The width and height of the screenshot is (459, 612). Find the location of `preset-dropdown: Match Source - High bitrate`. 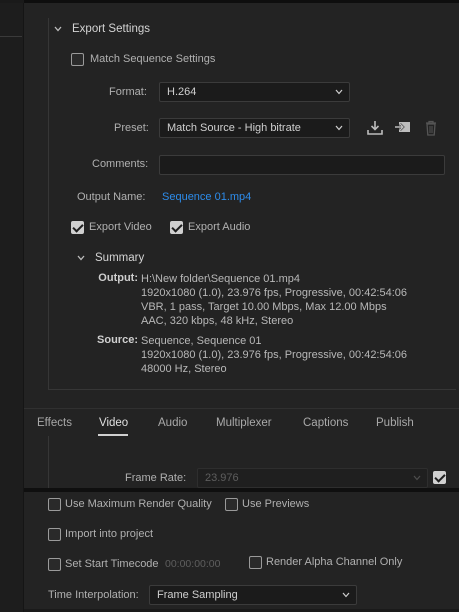

preset-dropdown: Match Source - High bitrate is located at coordinates (254, 128).